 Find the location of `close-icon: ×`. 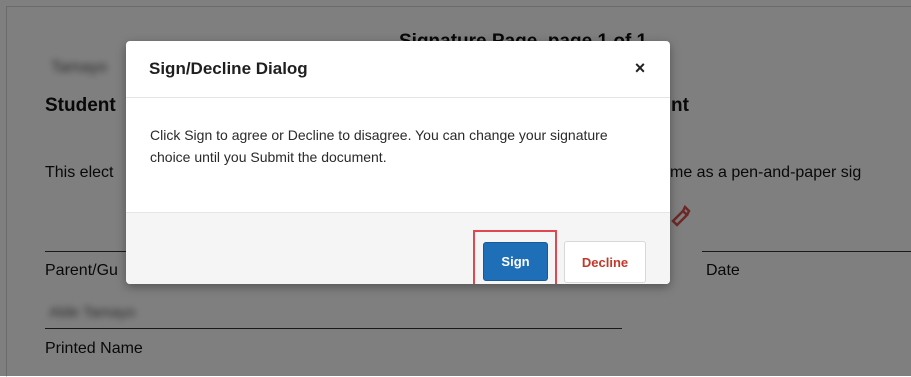

close-icon: × is located at coordinates (640, 68).